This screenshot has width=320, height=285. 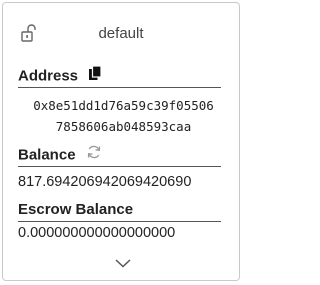 What do you see at coordinates (76, 209) in the screenshot?
I see `escrow-balance-label: Escrow Balance` at bounding box center [76, 209].